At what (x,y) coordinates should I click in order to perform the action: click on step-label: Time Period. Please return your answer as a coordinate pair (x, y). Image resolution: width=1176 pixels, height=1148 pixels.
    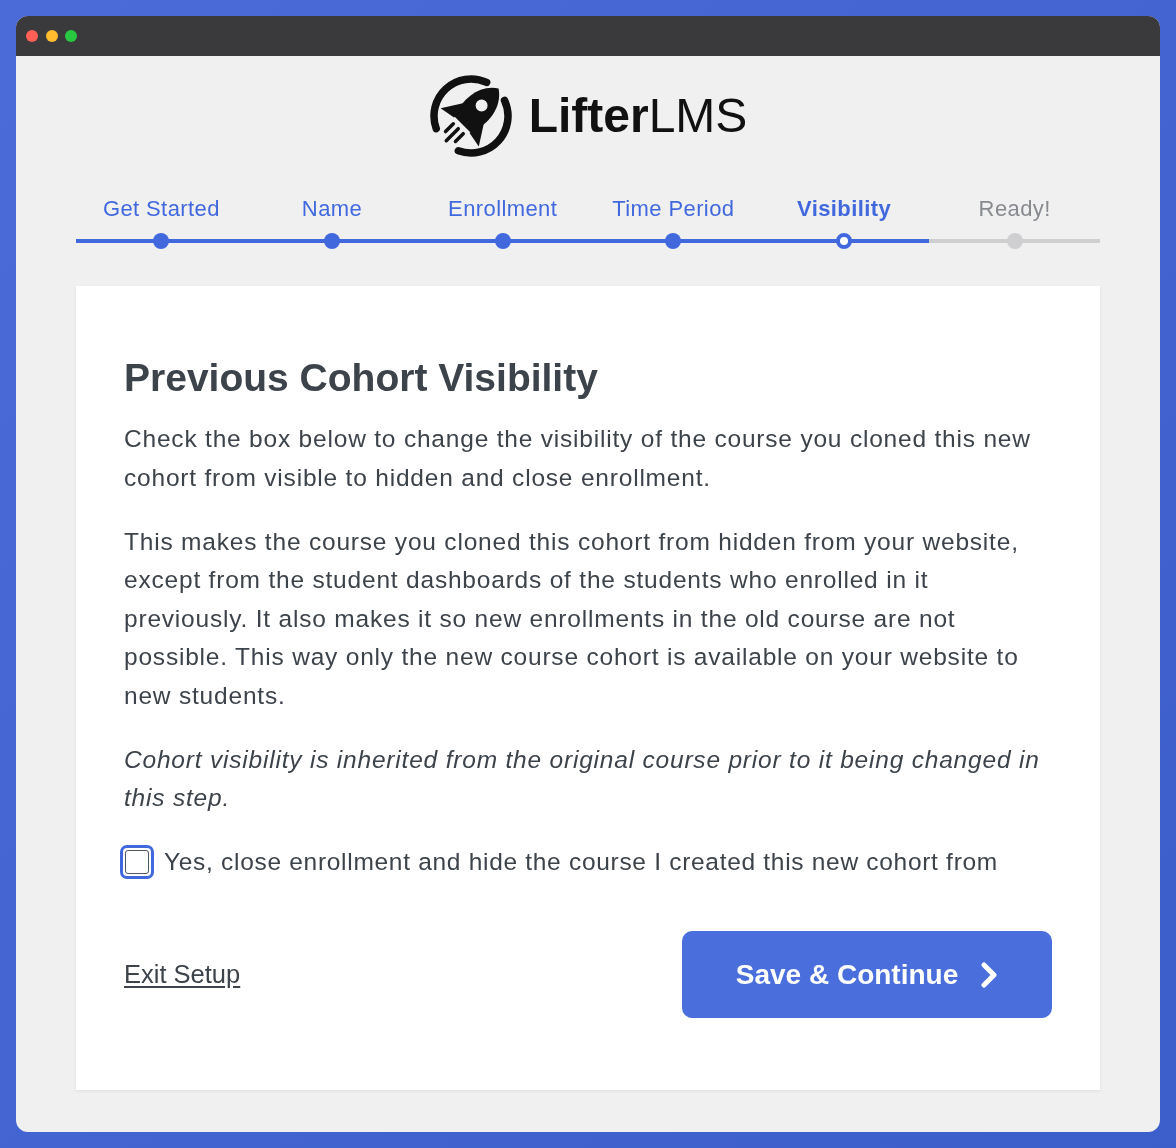
    Looking at the image, I should click on (673, 209).